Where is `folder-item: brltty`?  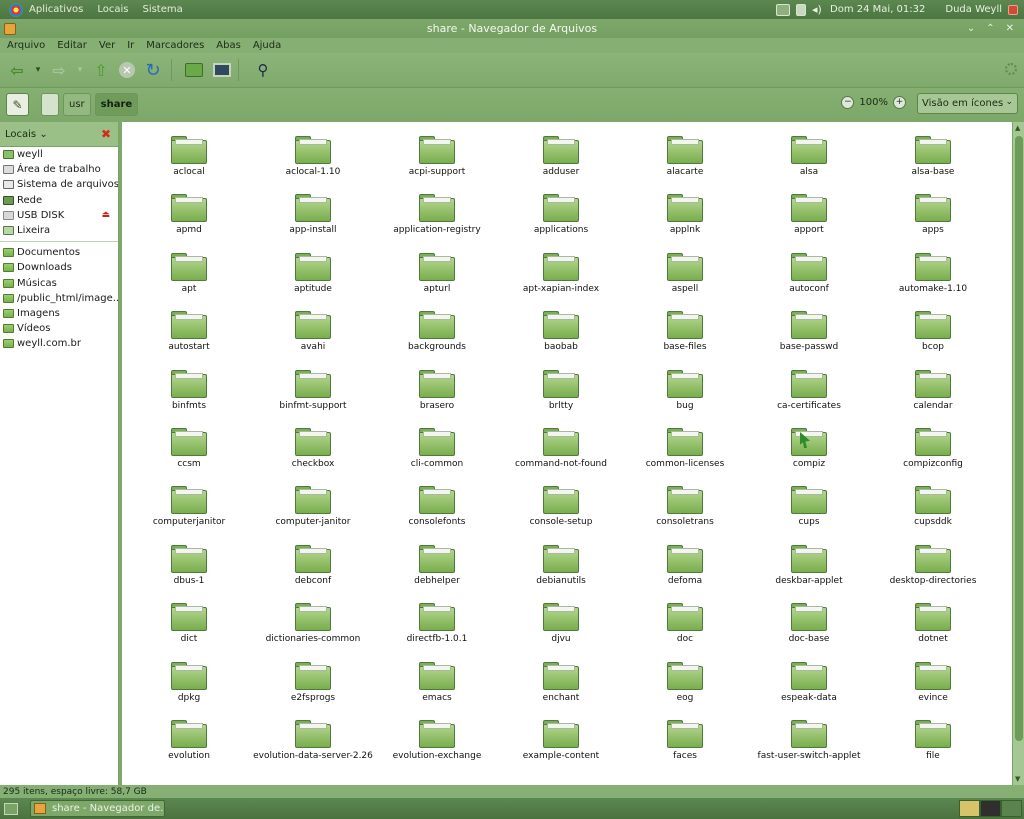 folder-item: brltty is located at coordinates (561, 395).